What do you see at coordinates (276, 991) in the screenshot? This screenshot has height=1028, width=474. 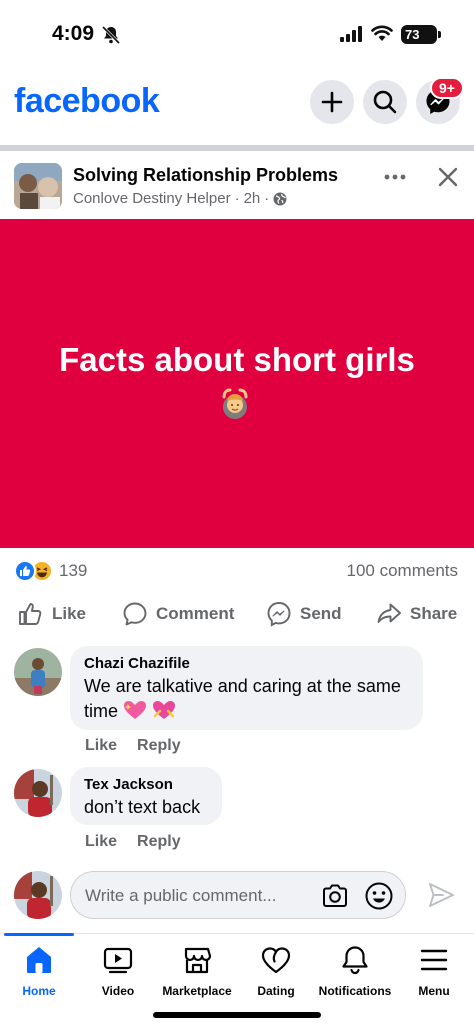 I see `nav-dating-label: Dating` at bounding box center [276, 991].